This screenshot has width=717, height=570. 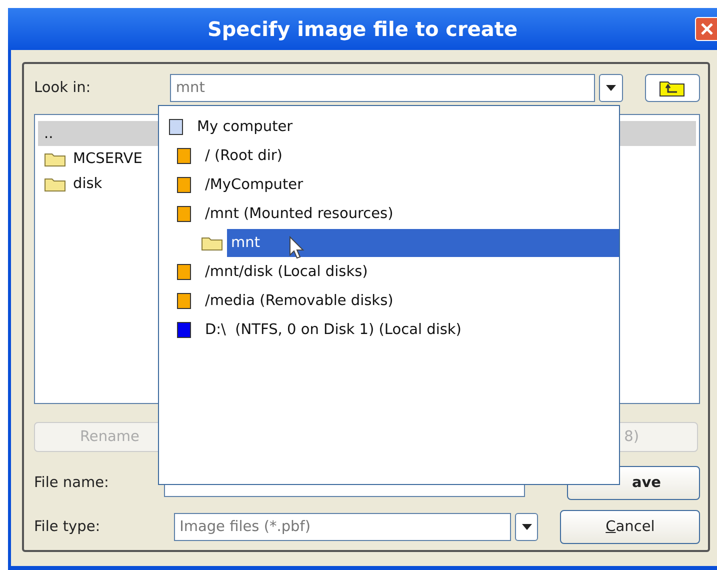 What do you see at coordinates (107, 158) in the screenshot?
I see `file-name: MCSERVE` at bounding box center [107, 158].